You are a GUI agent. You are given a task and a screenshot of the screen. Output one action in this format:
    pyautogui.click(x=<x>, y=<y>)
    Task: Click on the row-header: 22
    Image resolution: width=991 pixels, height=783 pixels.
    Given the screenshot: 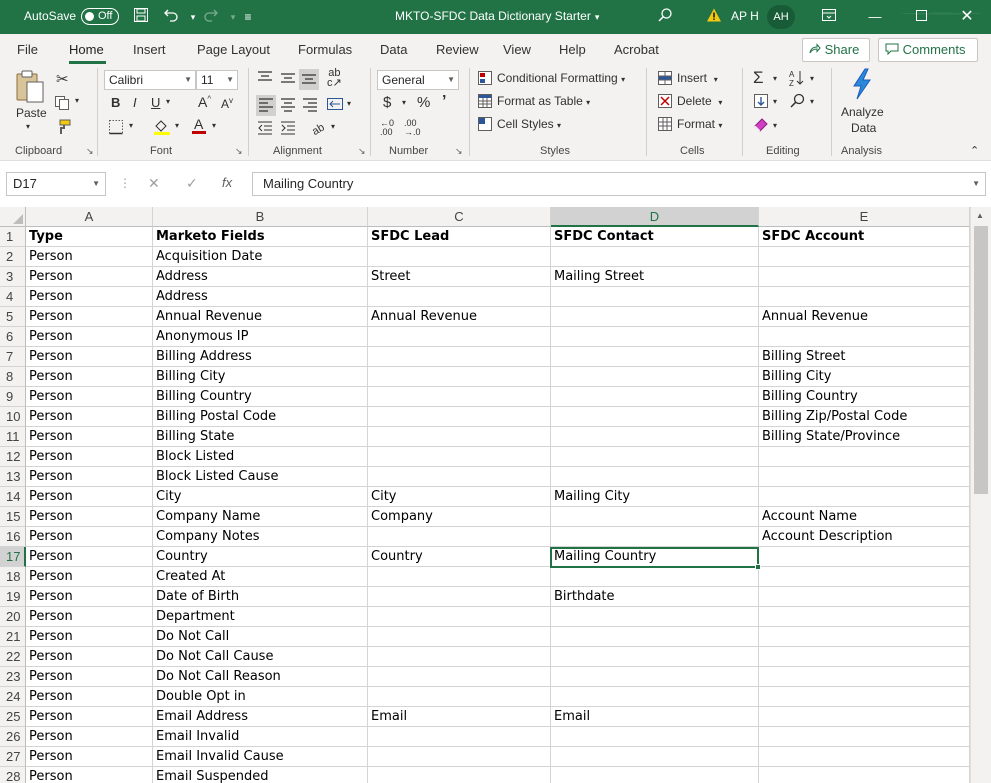 What is the action you would take?
    pyautogui.click(x=13, y=657)
    